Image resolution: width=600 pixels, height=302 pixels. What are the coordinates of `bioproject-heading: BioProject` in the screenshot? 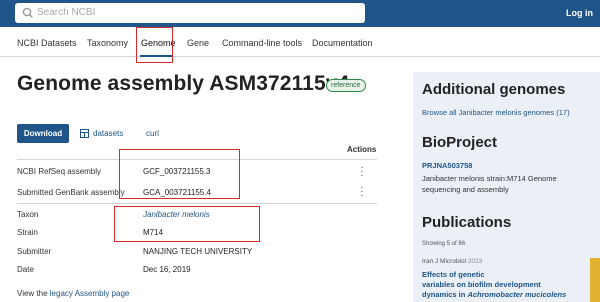 It's located at (460, 142).